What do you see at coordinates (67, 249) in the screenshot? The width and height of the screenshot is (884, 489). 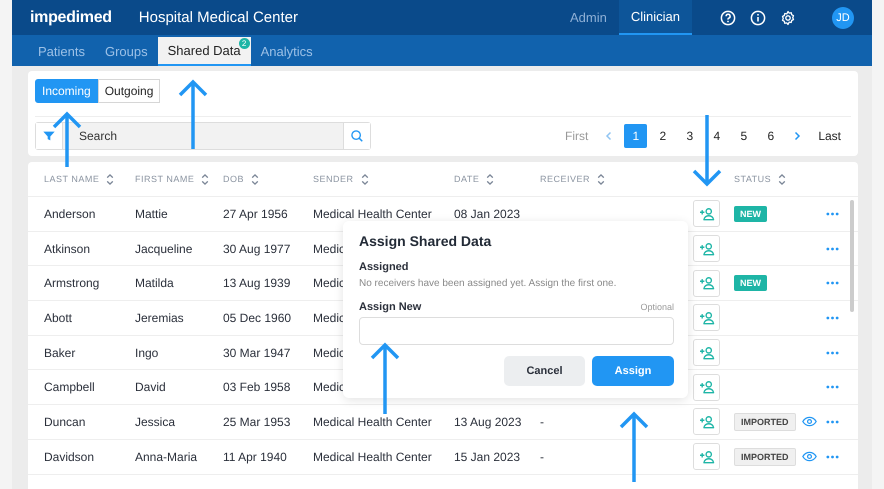 I see `table-cell: Atkinson` at bounding box center [67, 249].